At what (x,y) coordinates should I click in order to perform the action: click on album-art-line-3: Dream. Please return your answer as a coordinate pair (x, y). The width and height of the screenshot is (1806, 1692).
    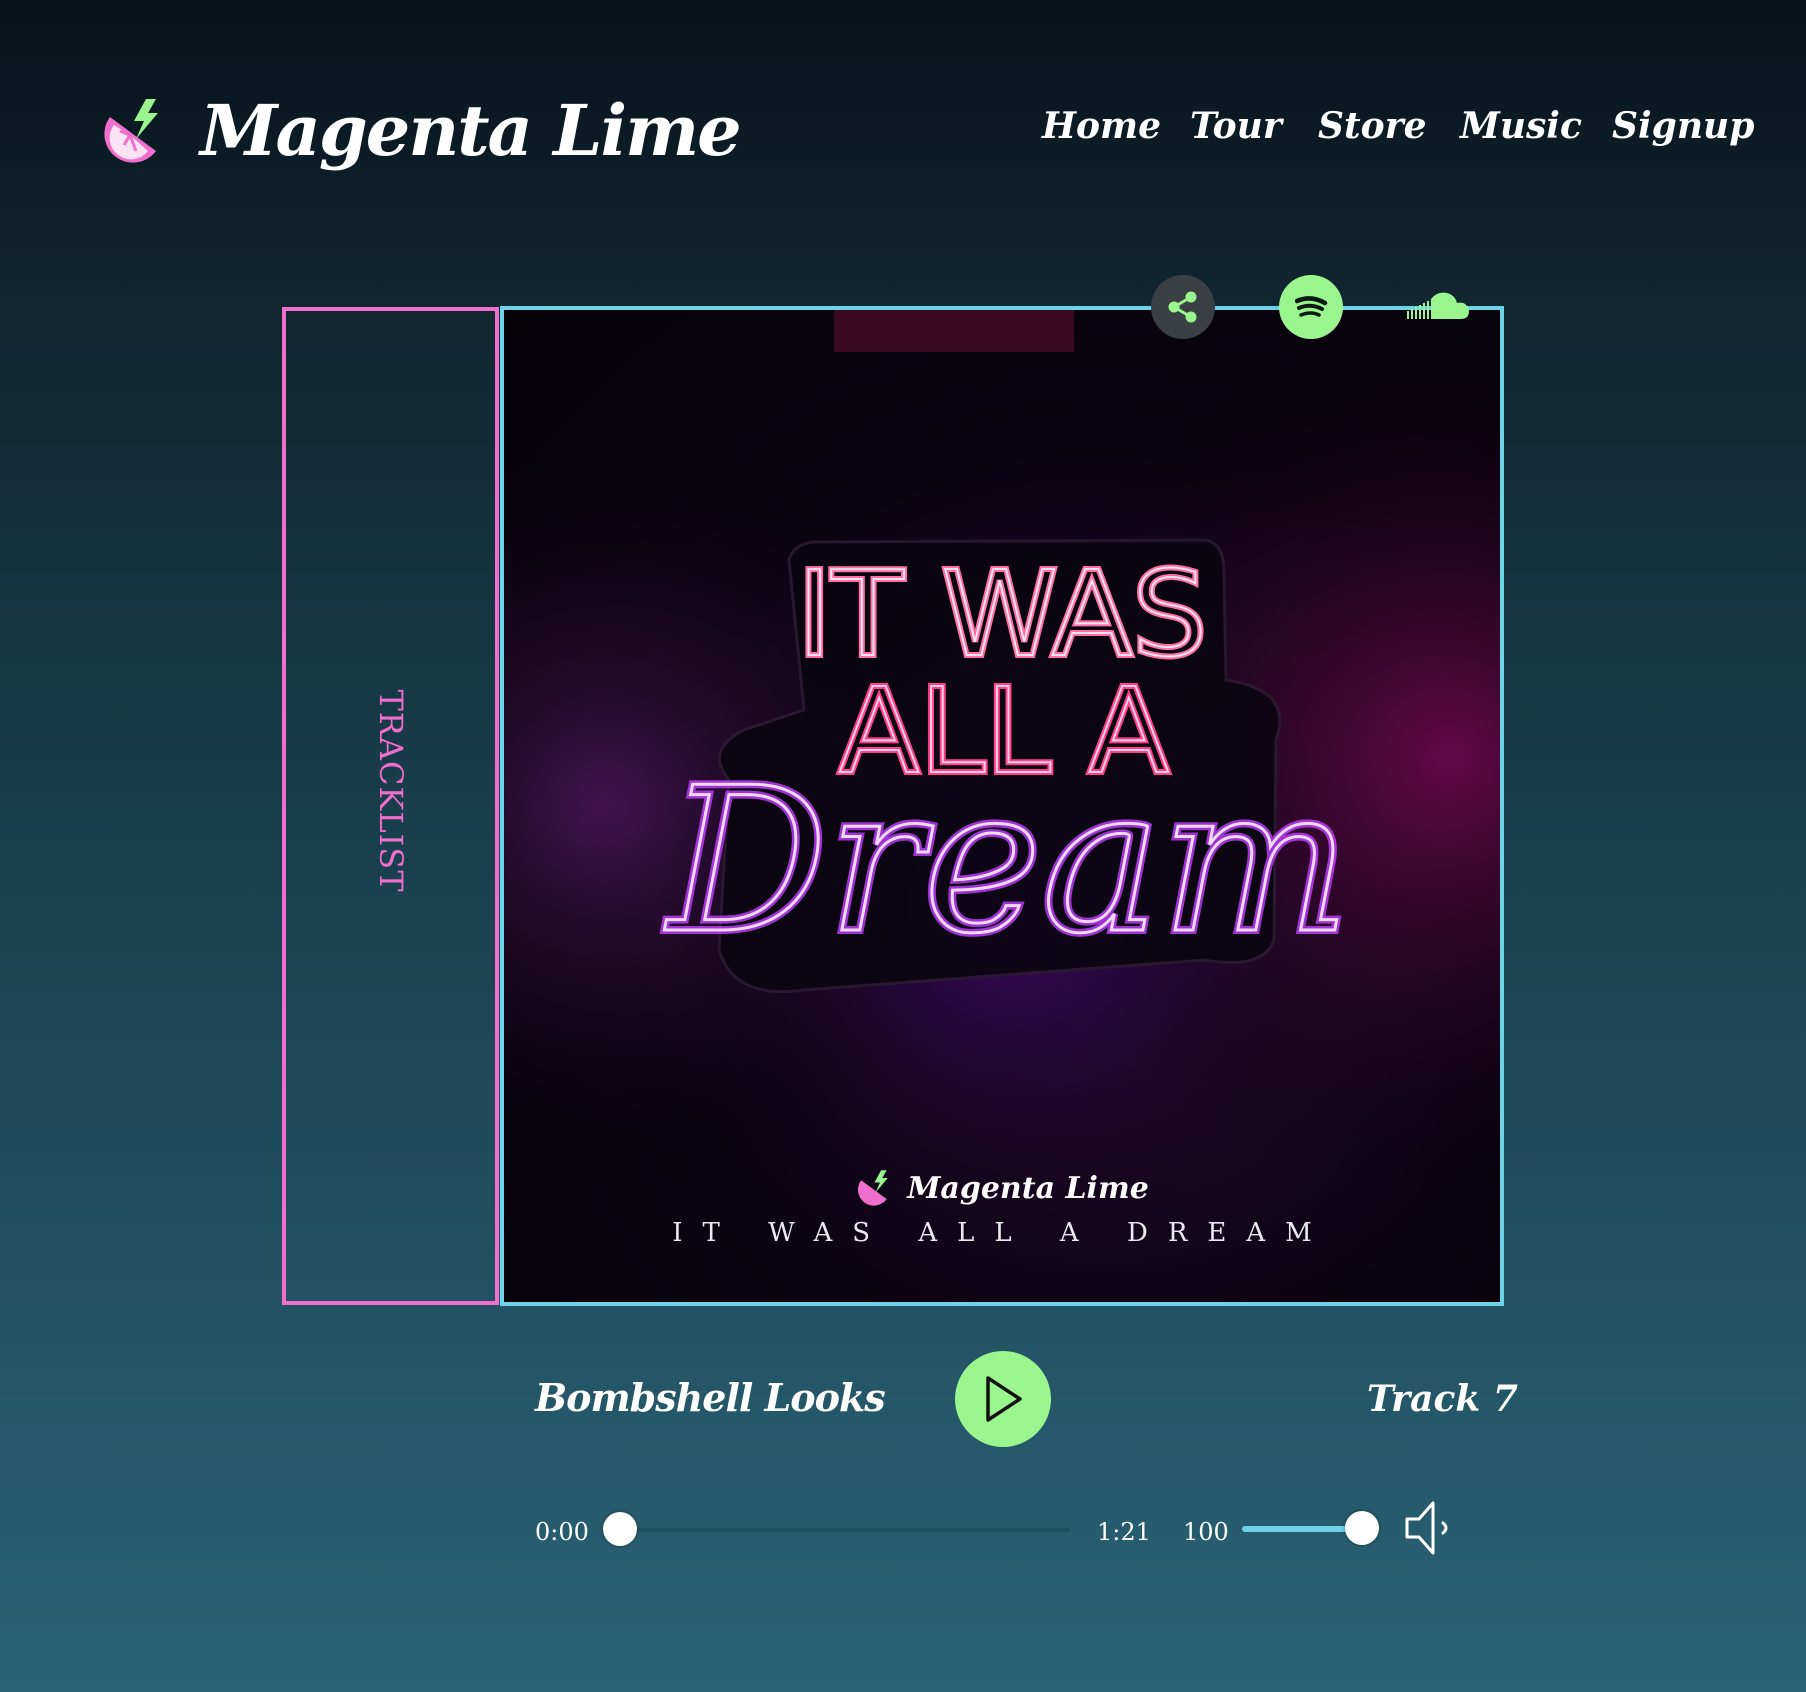
    Looking at the image, I should click on (1006, 861).